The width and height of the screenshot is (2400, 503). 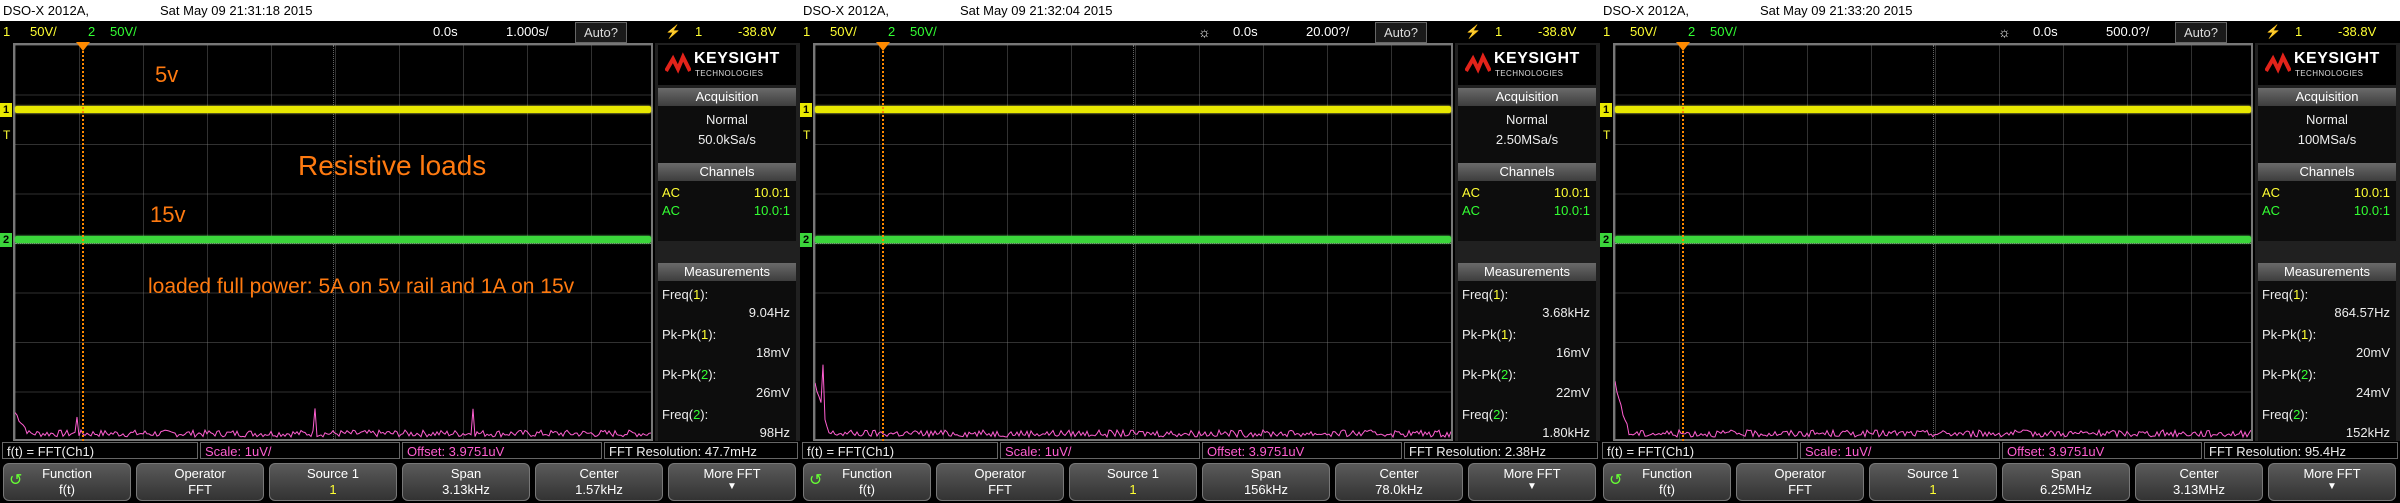 What do you see at coordinates (1471, 210) in the screenshot?
I see `ch2-coupling: AC` at bounding box center [1471, 210].